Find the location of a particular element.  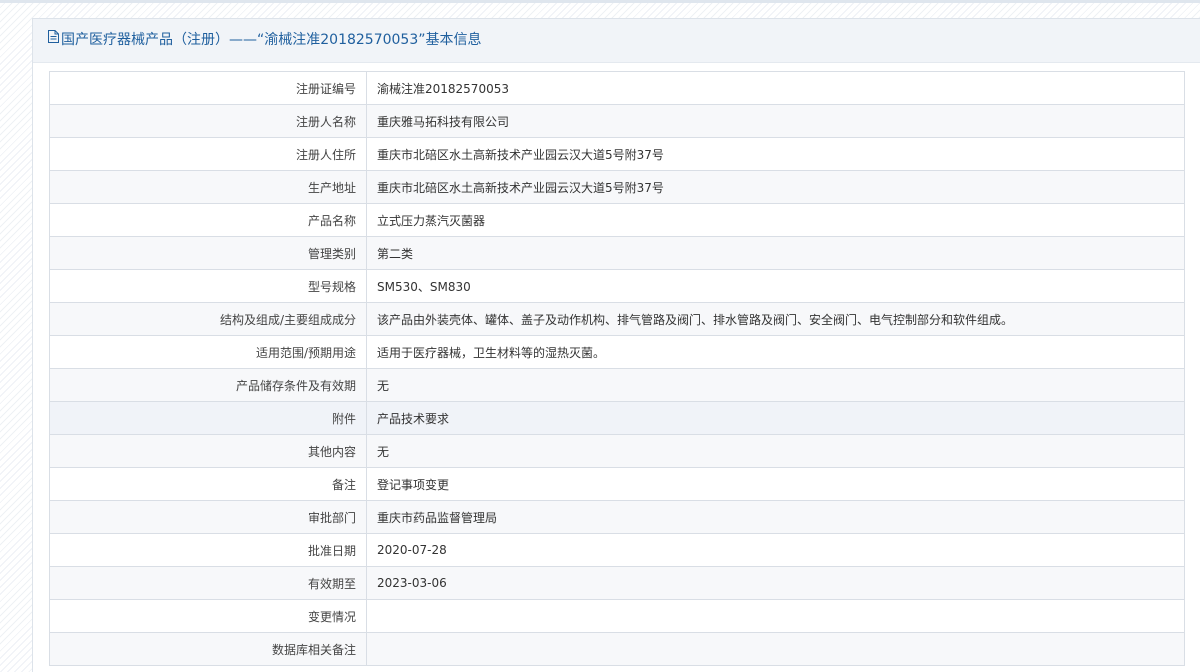

field-value: 2023-03-06 is located at coordinates (775, 583).